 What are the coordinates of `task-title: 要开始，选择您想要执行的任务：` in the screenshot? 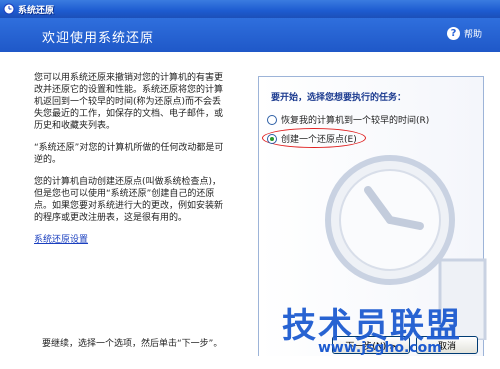 It's located at (339, 98).